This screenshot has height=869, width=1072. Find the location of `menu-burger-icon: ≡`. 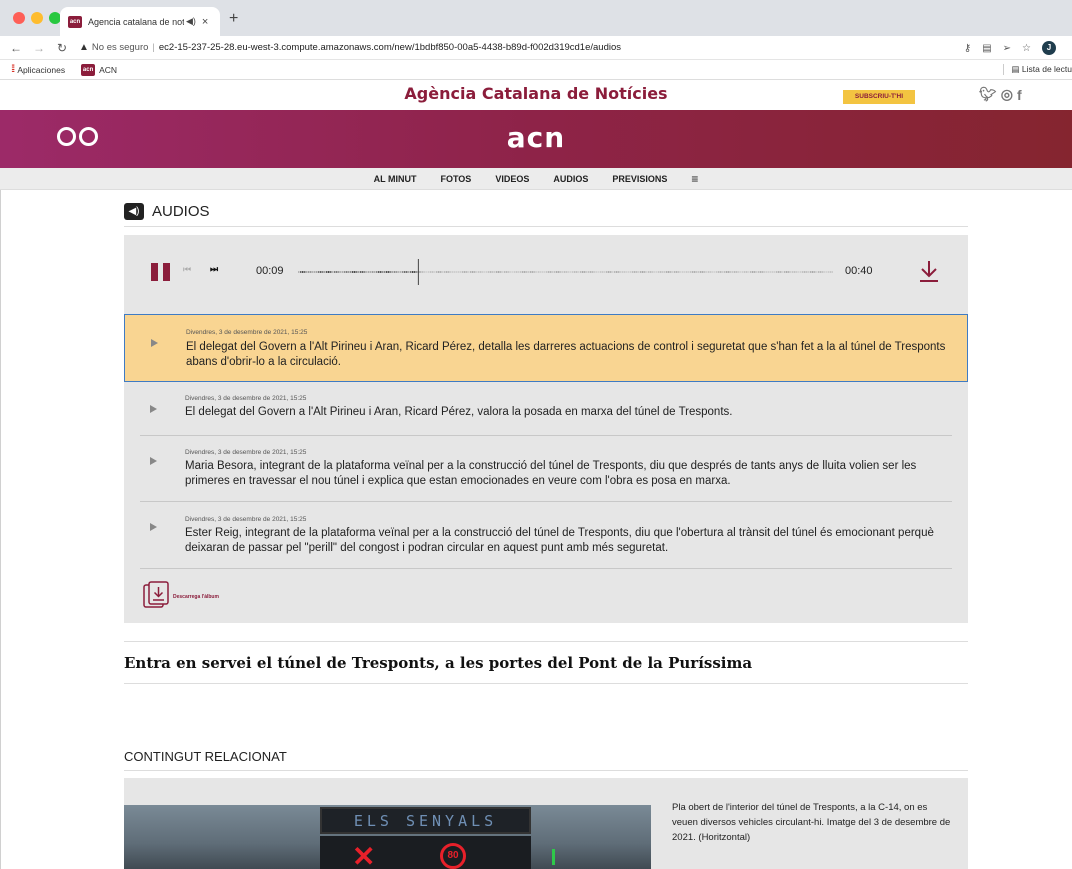

menu-burger-icon: ≡ is located at coordinates (694, 179).